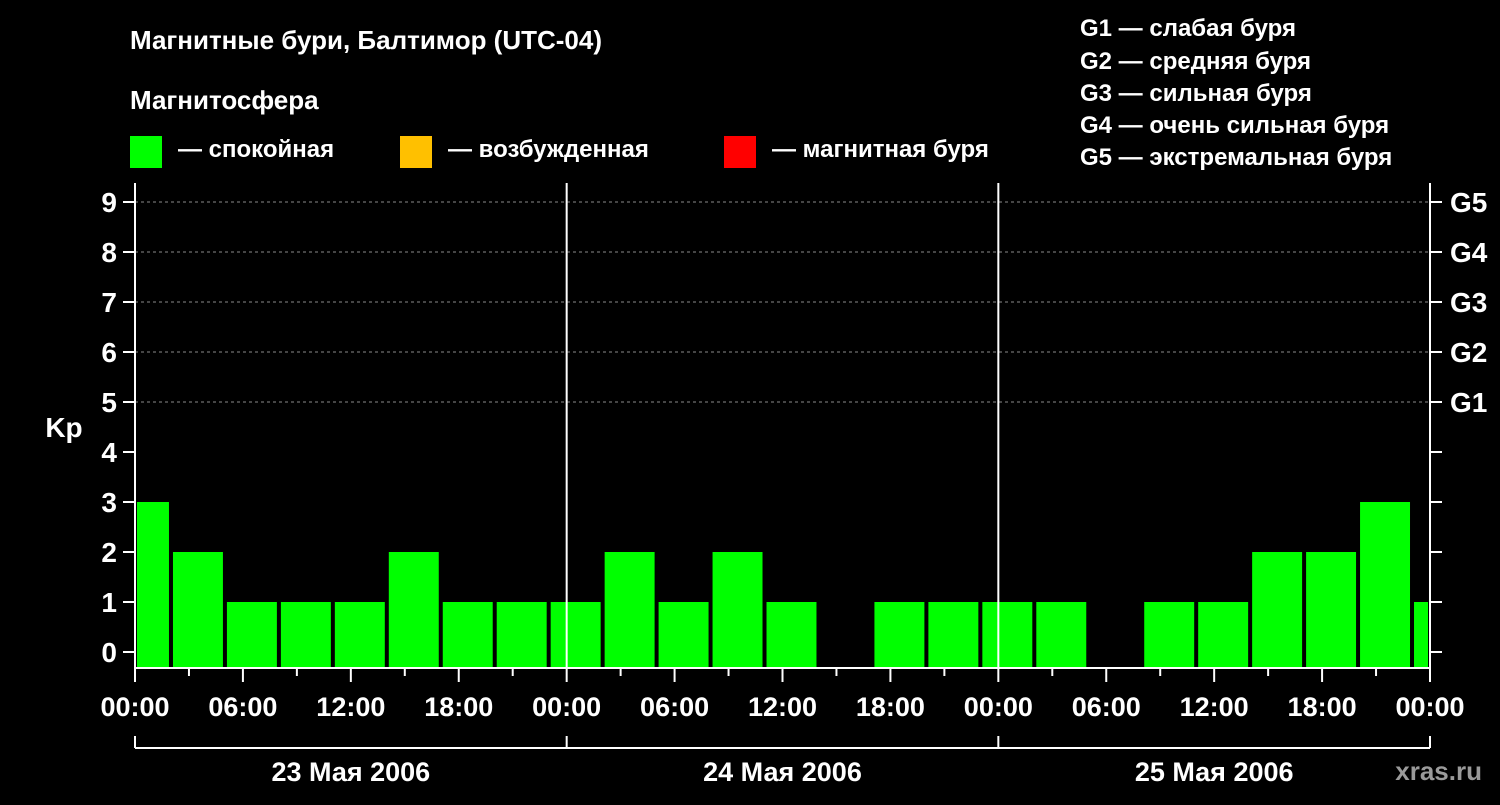 Image resolution: width=1500 pixels, height=805 pixels. I want to click on y-axis-ticks: 0 1 2 3 4 5 6 7 8 9, so click(118, 427).